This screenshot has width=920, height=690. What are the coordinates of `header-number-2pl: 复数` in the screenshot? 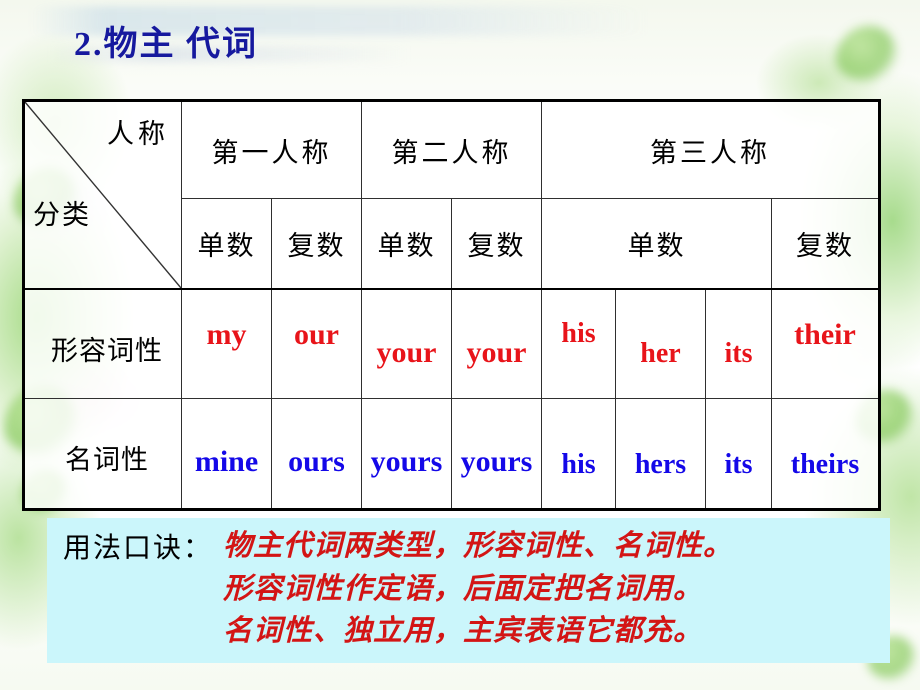 It's located at (496, 244).